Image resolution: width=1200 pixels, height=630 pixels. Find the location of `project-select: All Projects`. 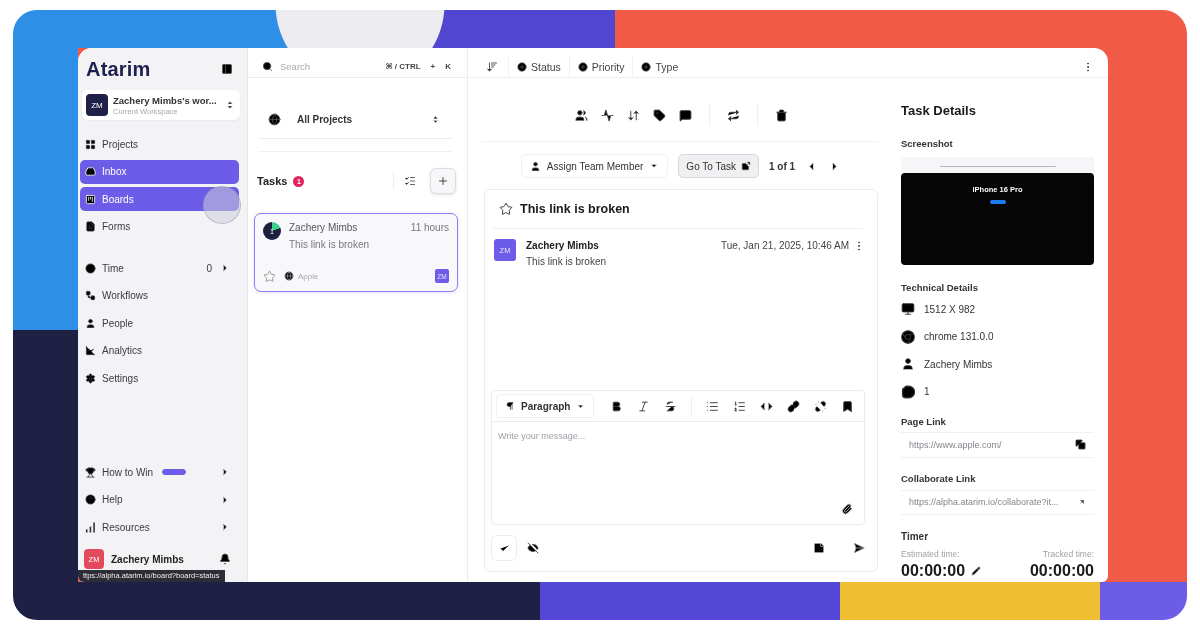

project-select: All Projects is located at coordinates (355, 120).